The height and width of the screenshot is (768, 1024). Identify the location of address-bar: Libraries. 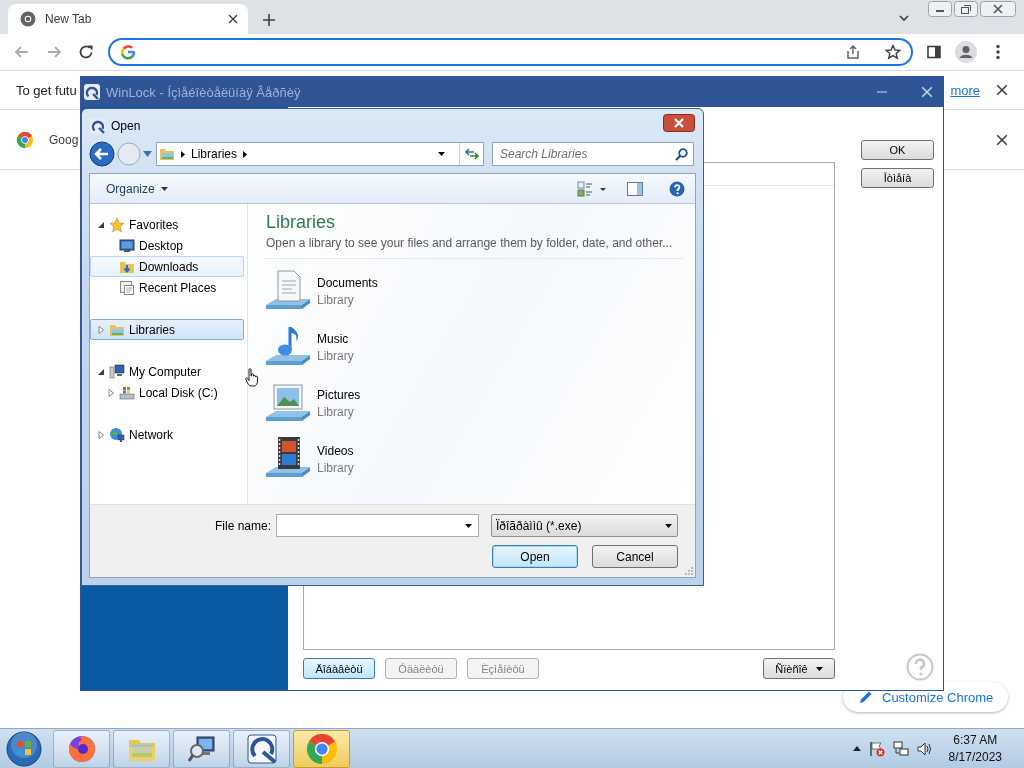
(320, 154).